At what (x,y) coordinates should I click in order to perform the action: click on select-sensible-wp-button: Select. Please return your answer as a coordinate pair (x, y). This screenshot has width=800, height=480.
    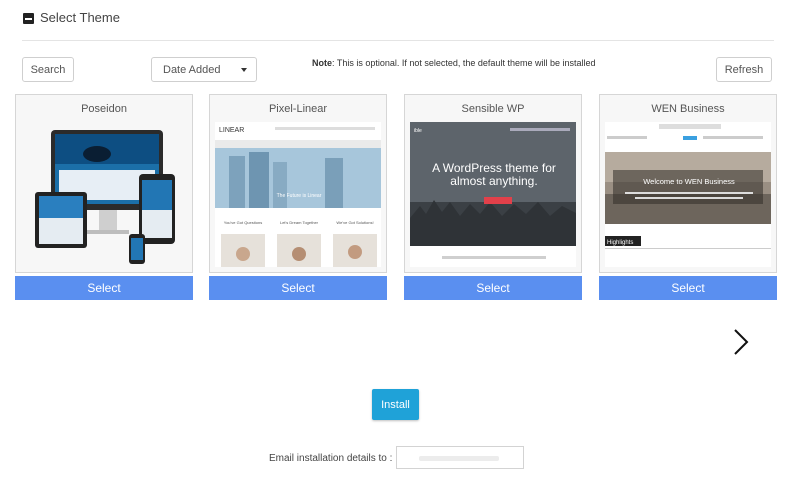
    Looking at the image, I should click on (493, 288).